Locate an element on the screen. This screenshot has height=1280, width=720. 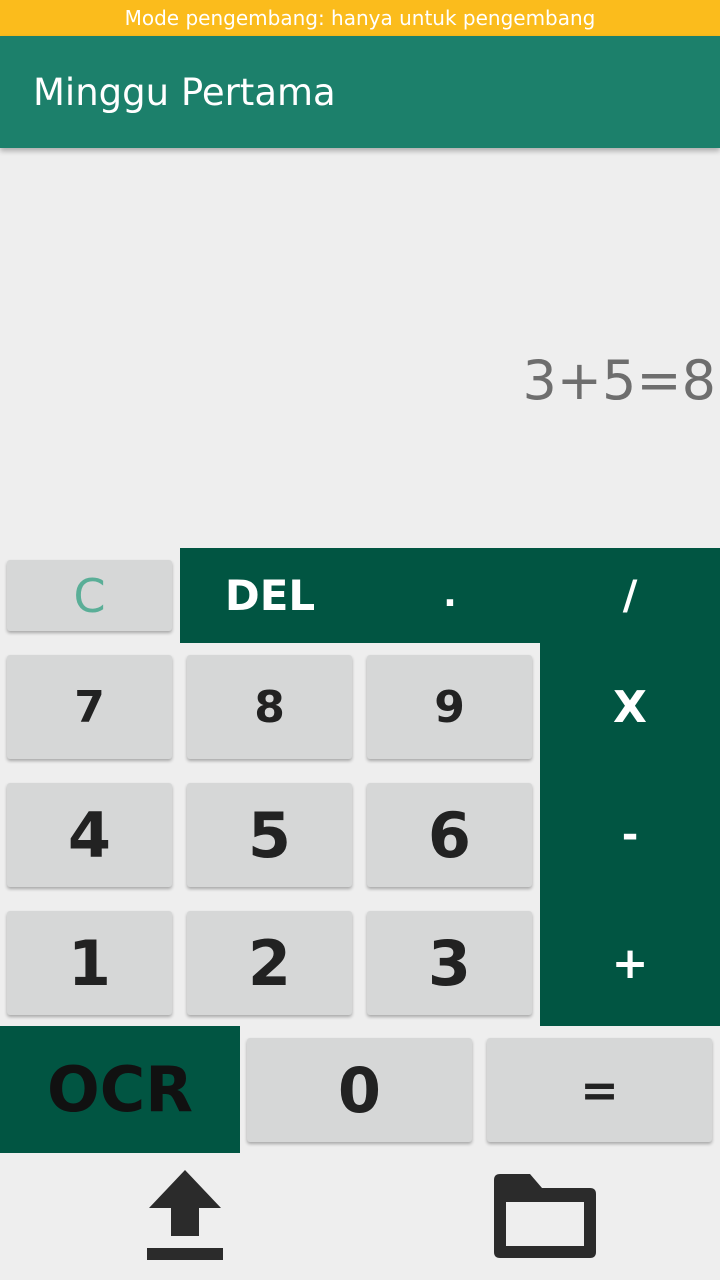
clear-button: C is located at coordinates (89, 595).